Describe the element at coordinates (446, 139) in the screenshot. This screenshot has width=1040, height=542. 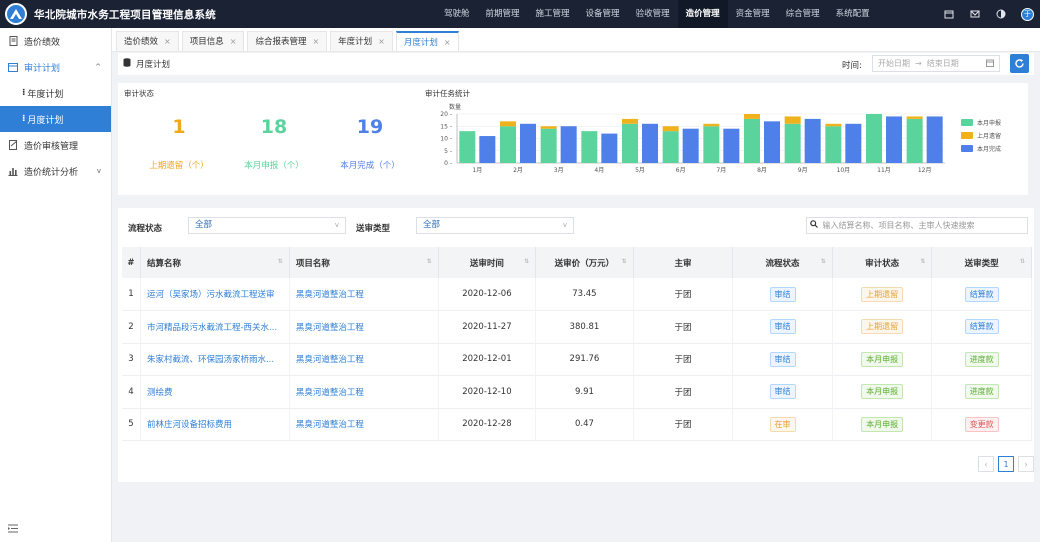
I see `y-tick-label: 10 -` at that location.